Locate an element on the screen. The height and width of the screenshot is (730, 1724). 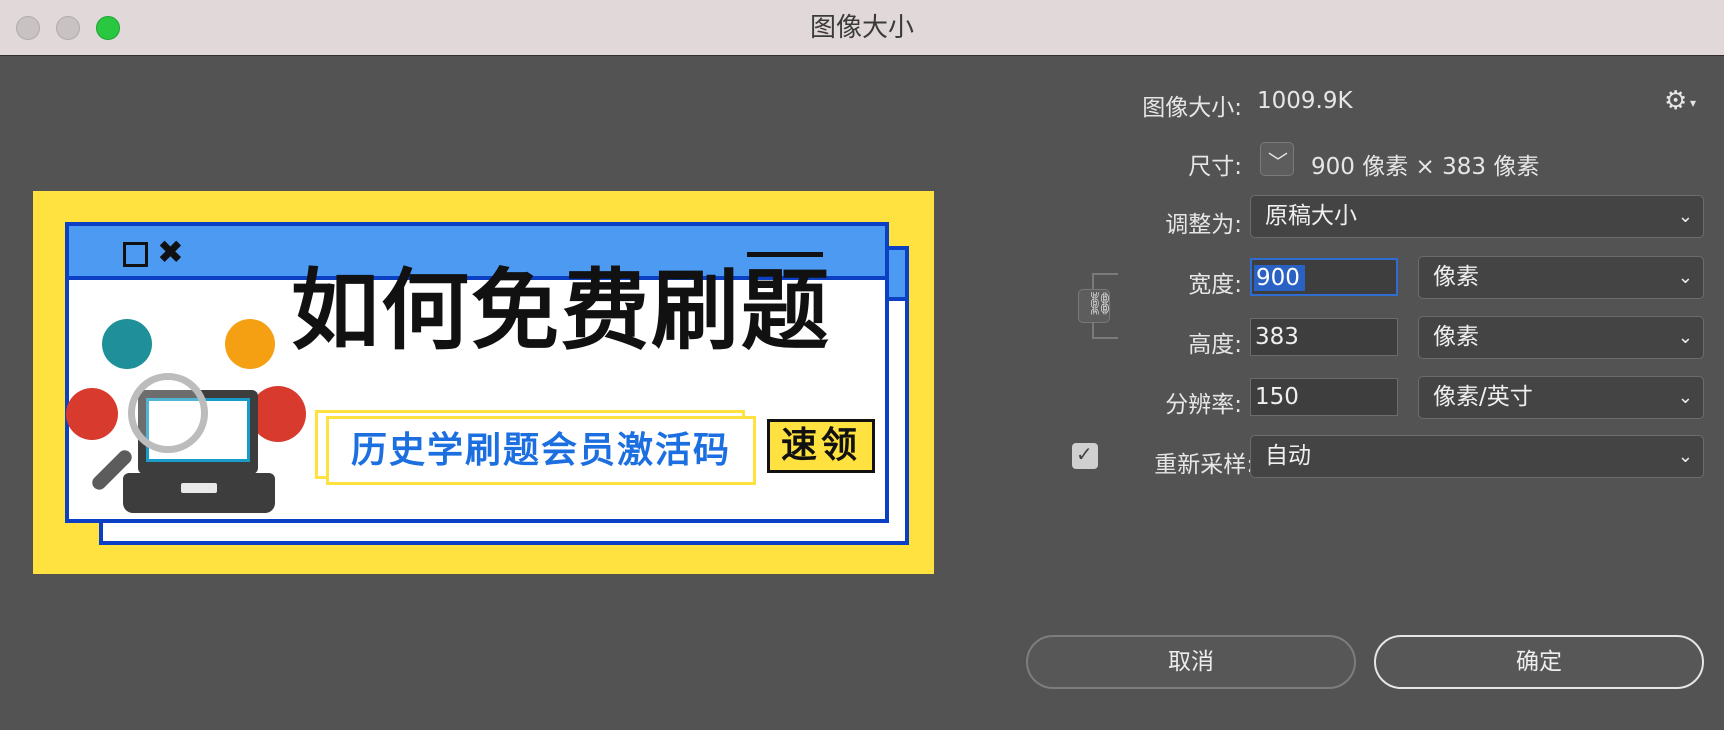
gear-icon: ⚙ is located at coordinates (1675, 101).